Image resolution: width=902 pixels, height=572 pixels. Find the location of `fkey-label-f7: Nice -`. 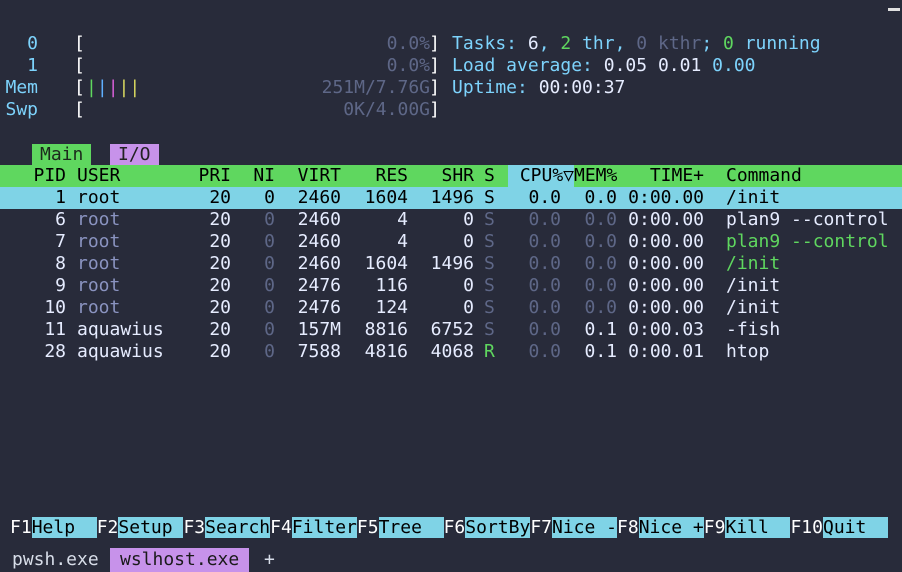

fkey-label-f7: Nice - is located at coordinates (585, 527).